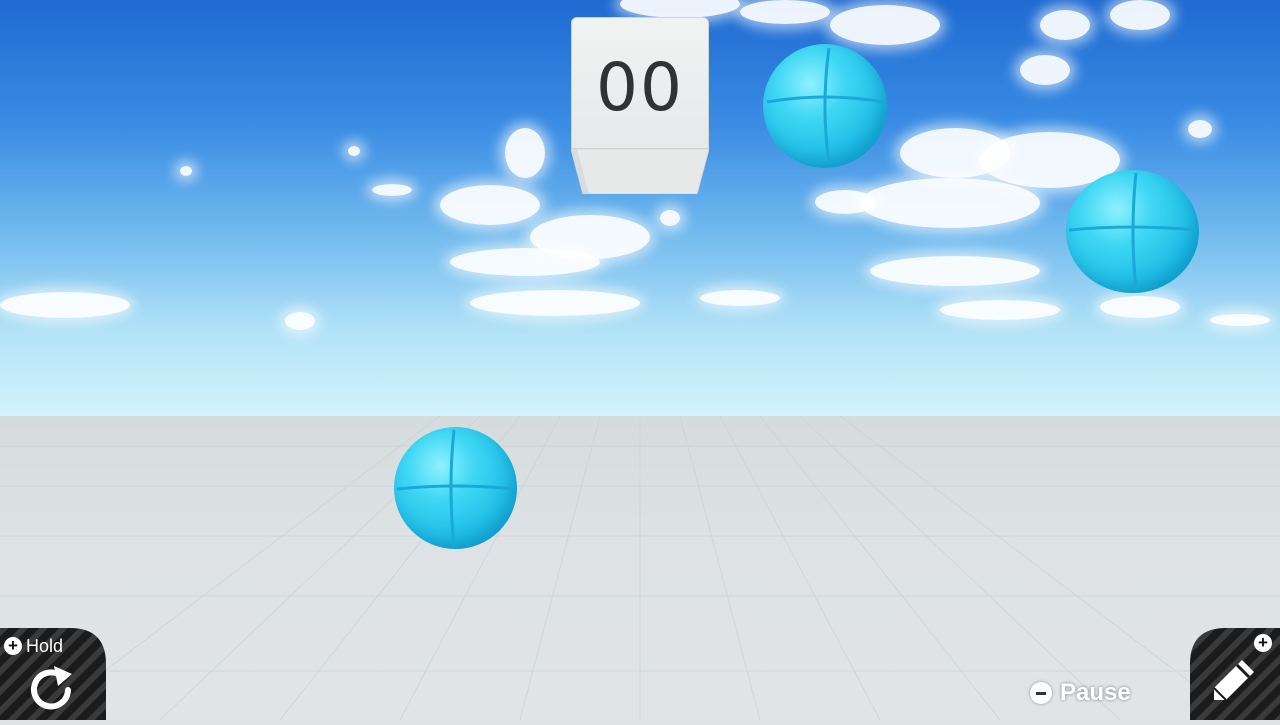  Describe the element at coordinates (640, 171) in the screenshot. I see `score-counter-base` at that location.